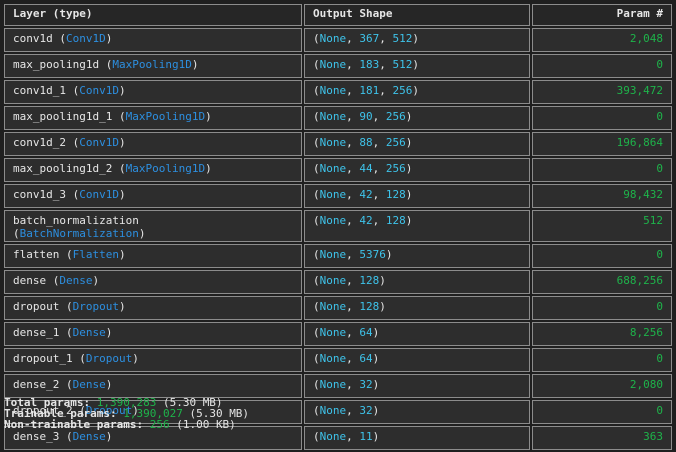 The width and height of the screenshot is (676, 452). Describe the element at coordinates (372, 254) in the screenshot. I see `shape-dim: 5376` at that location.